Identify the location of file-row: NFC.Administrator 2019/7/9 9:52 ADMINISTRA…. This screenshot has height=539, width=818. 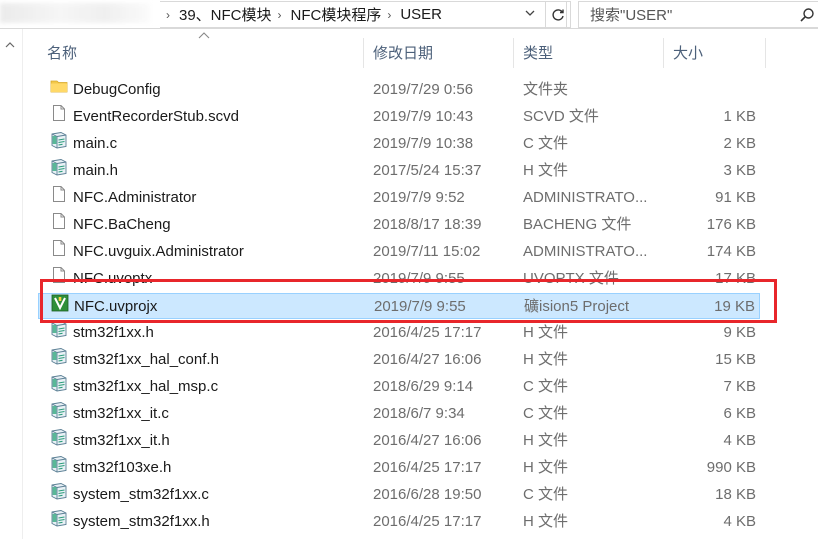
(399, 198).